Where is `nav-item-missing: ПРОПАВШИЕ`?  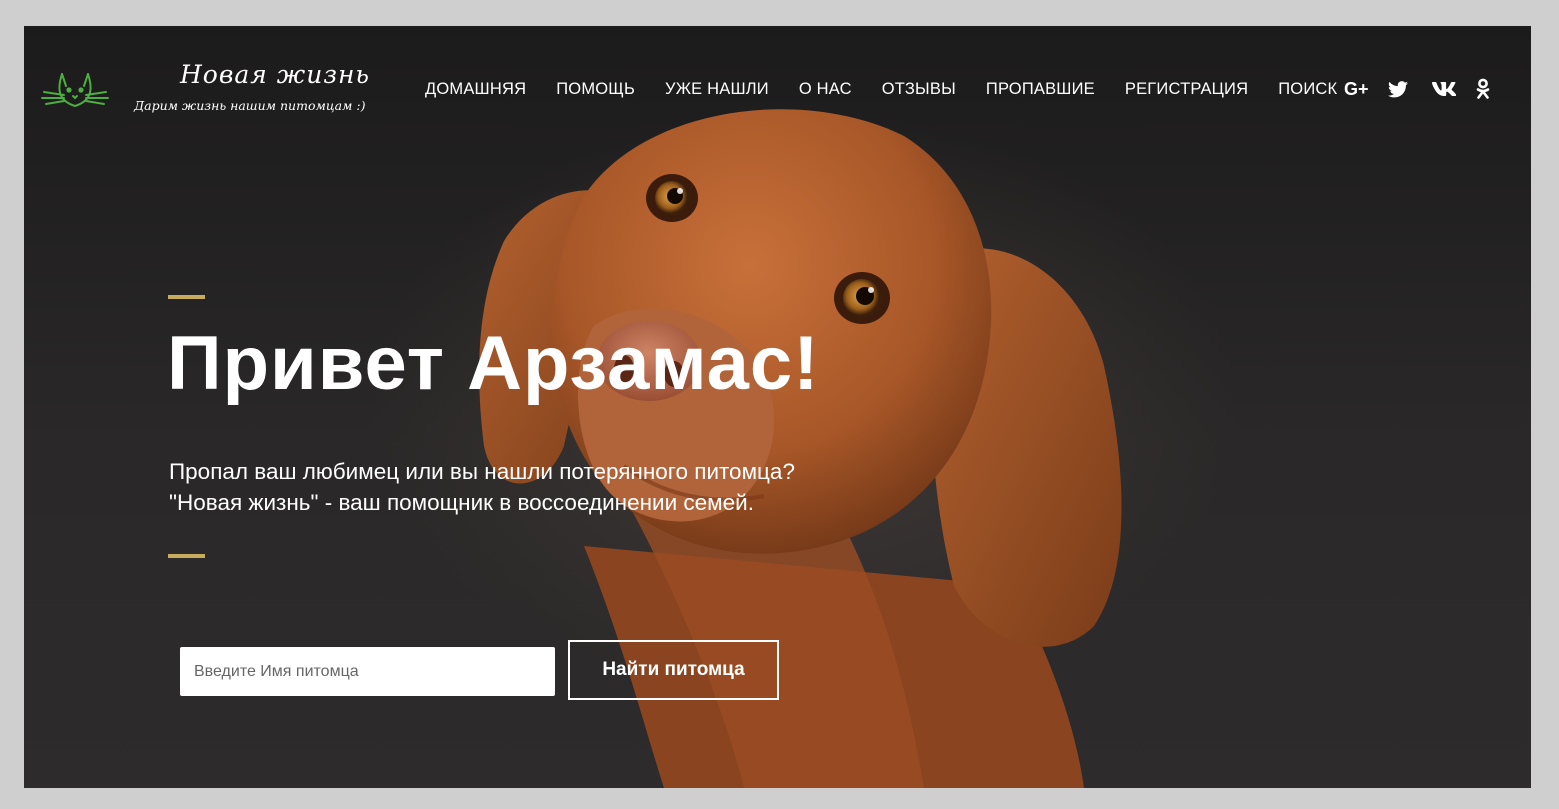 nav-item-missing: ПРОПАВШИЕ is located at coordinates (1040, 89).